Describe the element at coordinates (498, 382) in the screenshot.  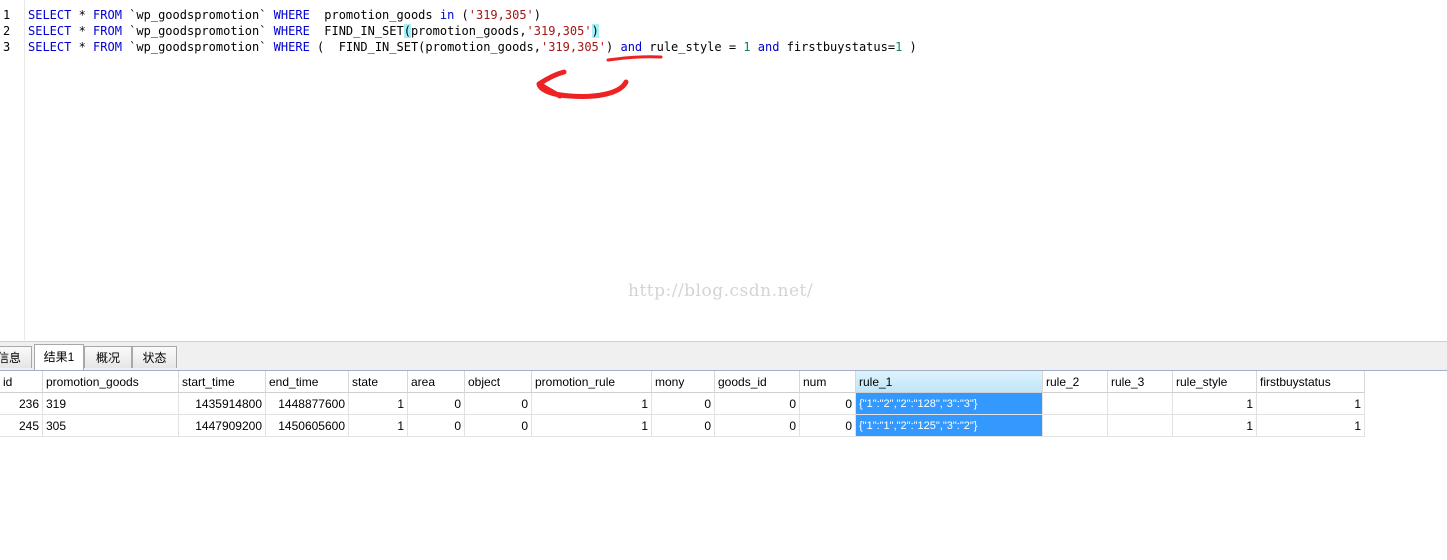
I see `column-header-object: object` at that location.